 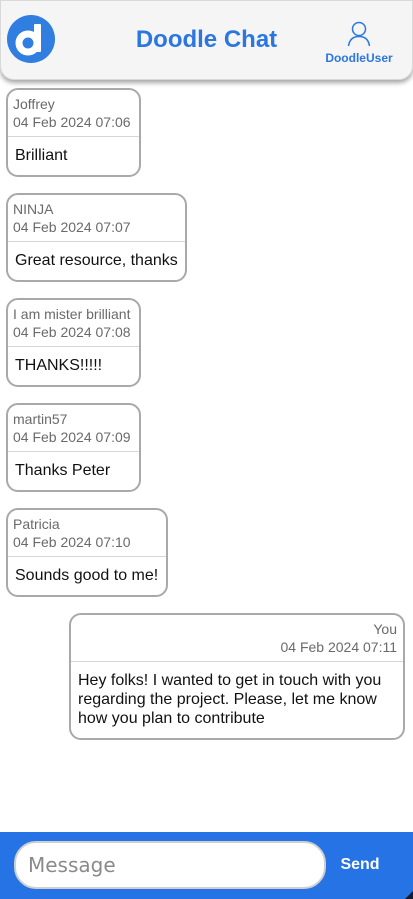 I want to click on message-meta: martin57 04 Feb 2024 07:09, so click(x=73, y=428).